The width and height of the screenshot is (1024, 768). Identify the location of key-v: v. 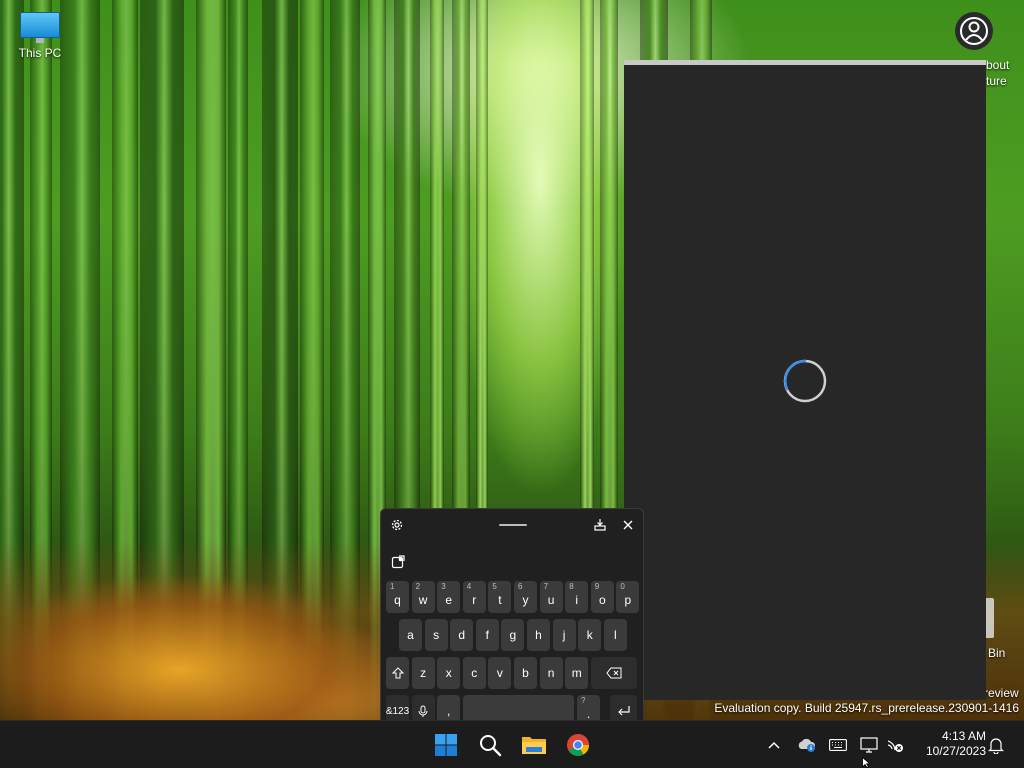
(500, 673).